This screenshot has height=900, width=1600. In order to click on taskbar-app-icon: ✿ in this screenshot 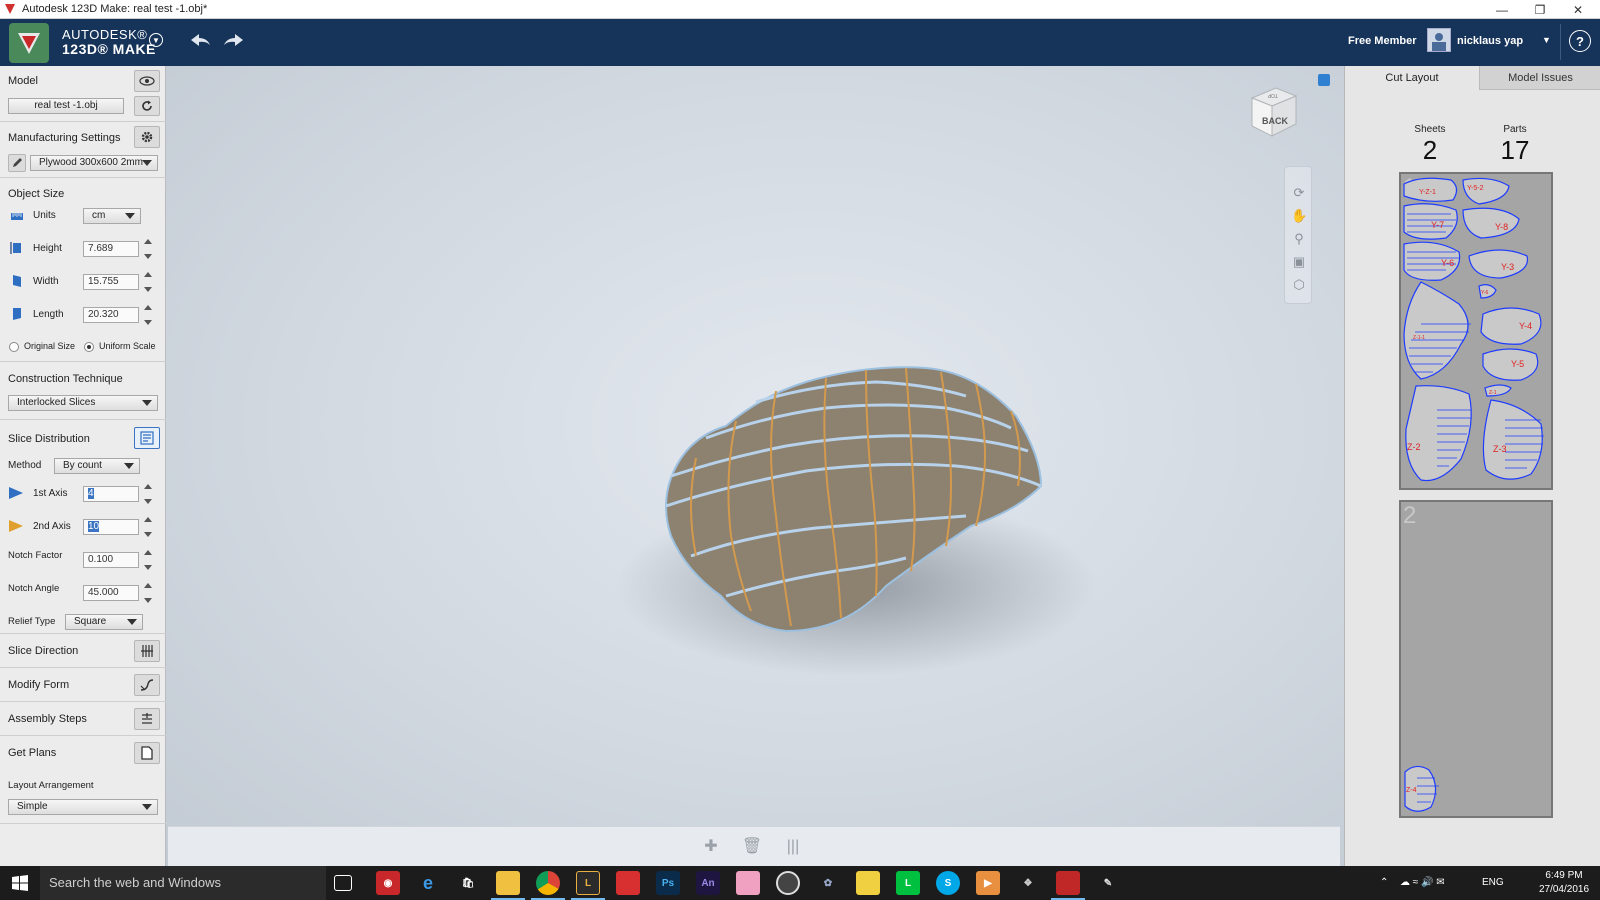, I will do `click(828, 883)`.